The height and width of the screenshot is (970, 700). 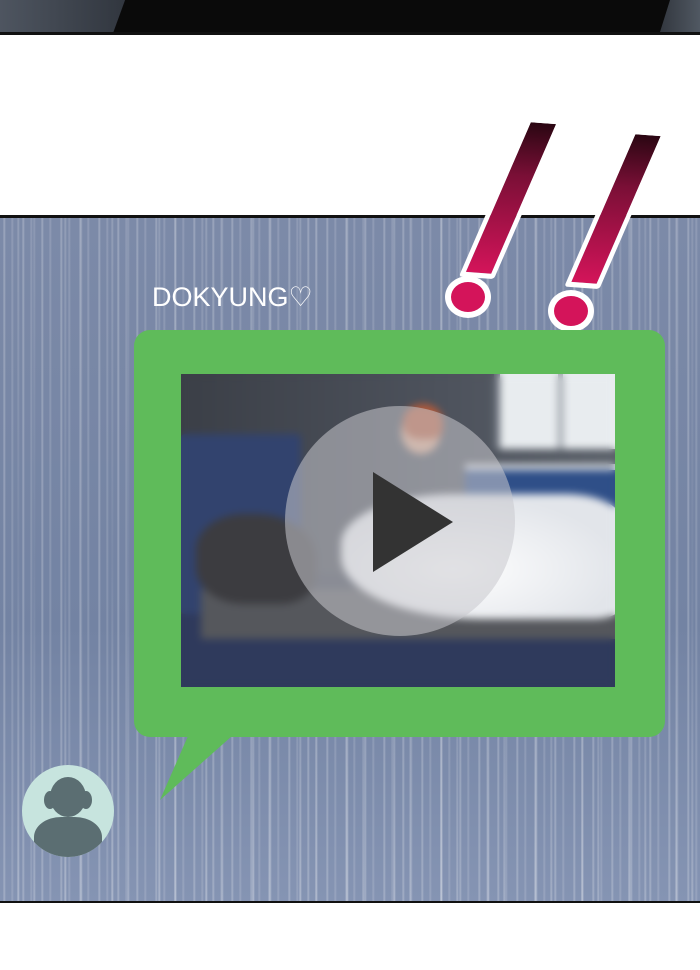 What do you see at coordinates (413, 522) in the screenshot?
I see `play-icon` at bounding box center [413, 522].